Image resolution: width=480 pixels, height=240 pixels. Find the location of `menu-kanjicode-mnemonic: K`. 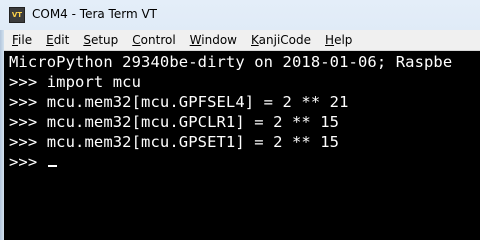

menu-kanjicode-mnemonic: K is located at coordinates (255, 40).